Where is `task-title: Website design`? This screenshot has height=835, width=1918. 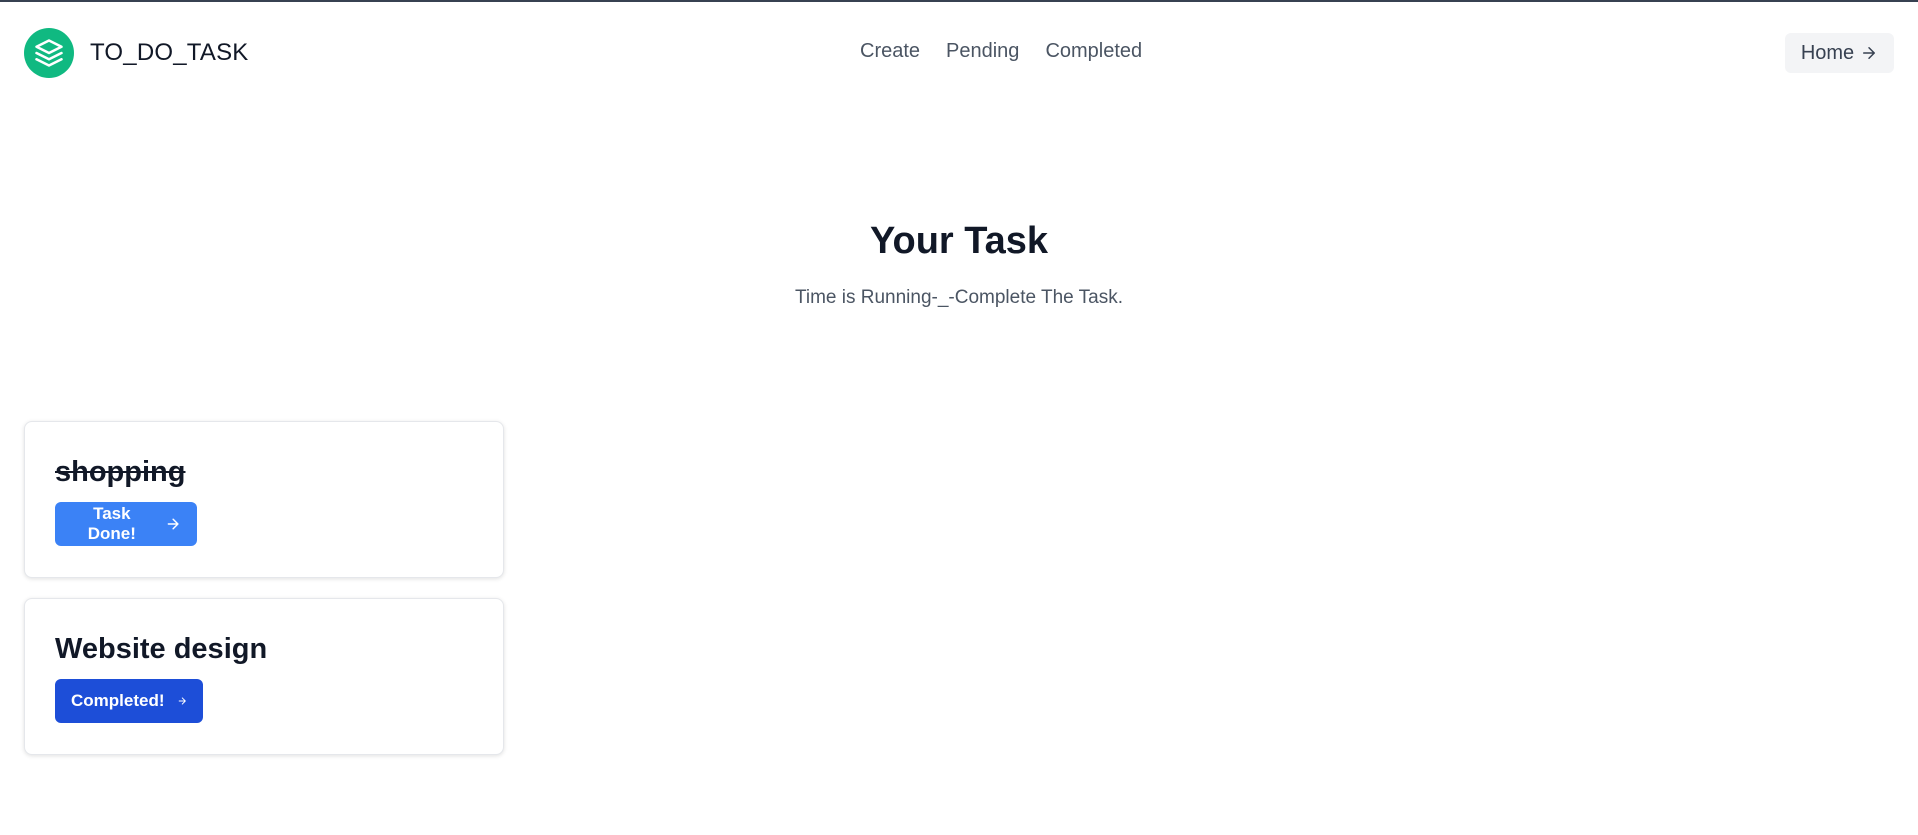
task-title: Website design is located at coordinates (161, 649).